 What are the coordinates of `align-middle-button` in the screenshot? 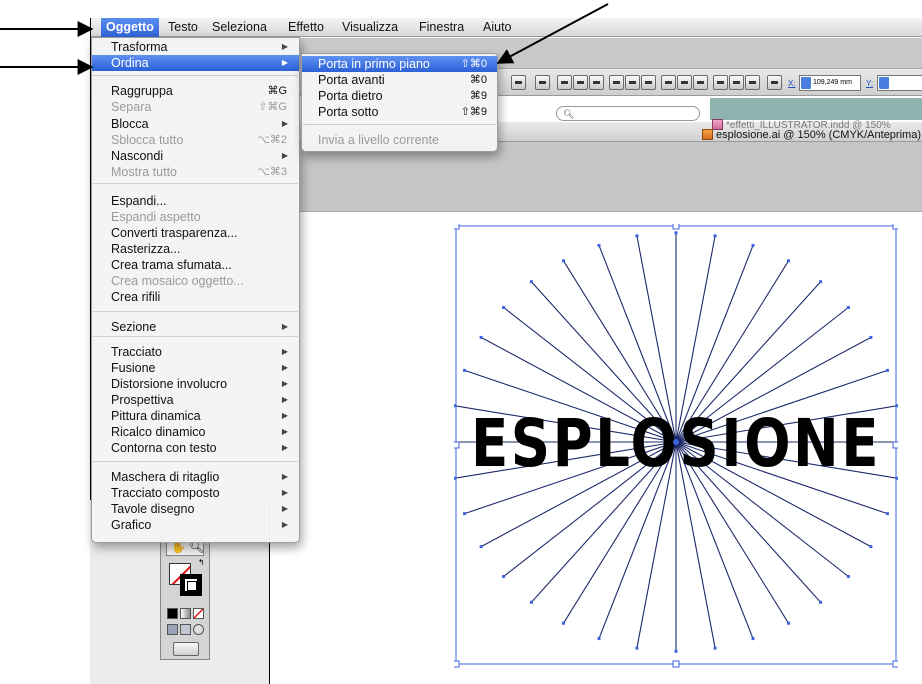 It's located at (632, 82).